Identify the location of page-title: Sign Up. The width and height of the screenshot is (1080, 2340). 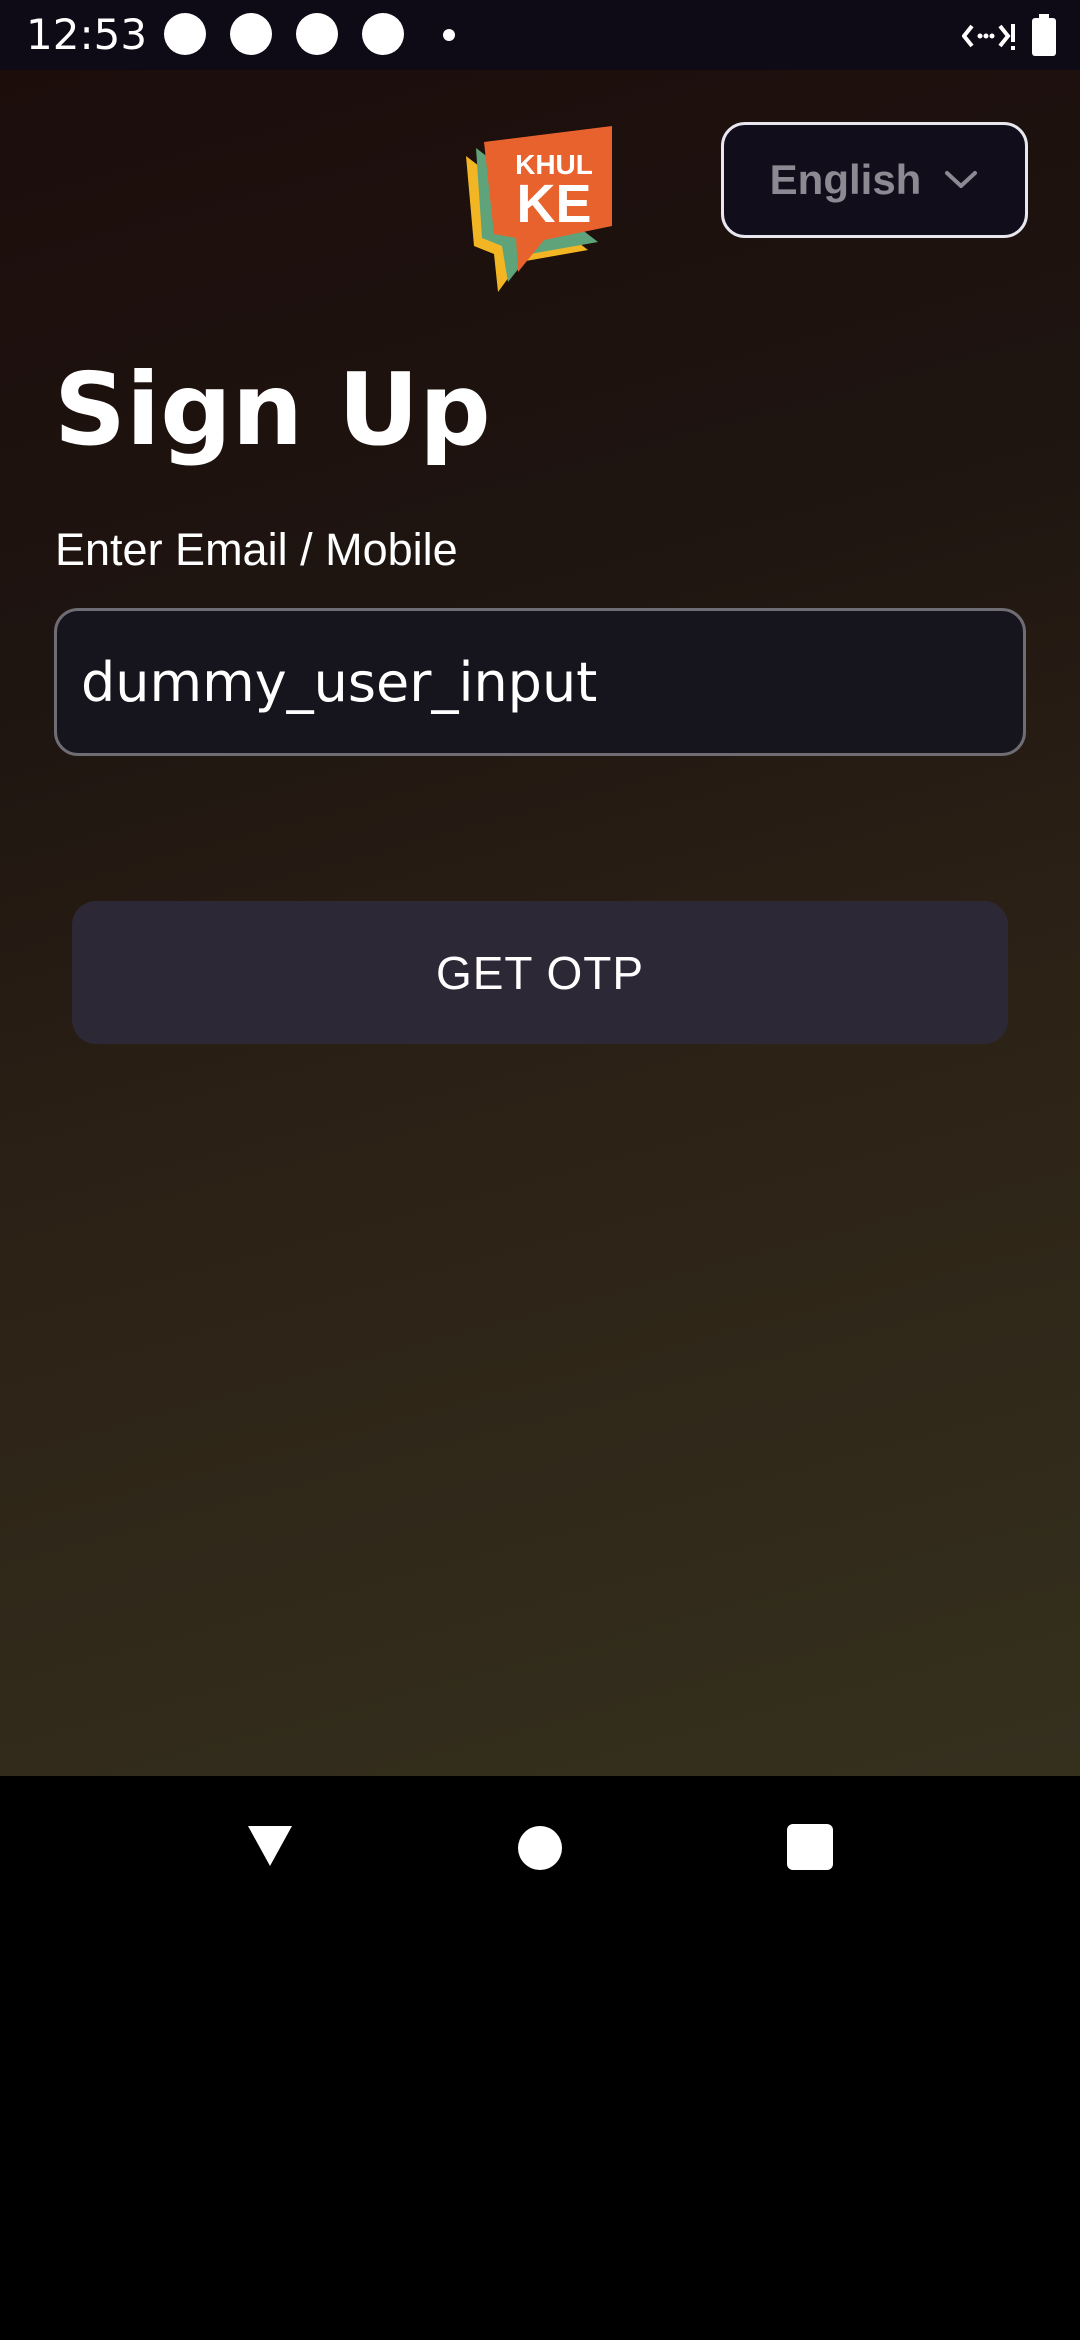
(272, 409).